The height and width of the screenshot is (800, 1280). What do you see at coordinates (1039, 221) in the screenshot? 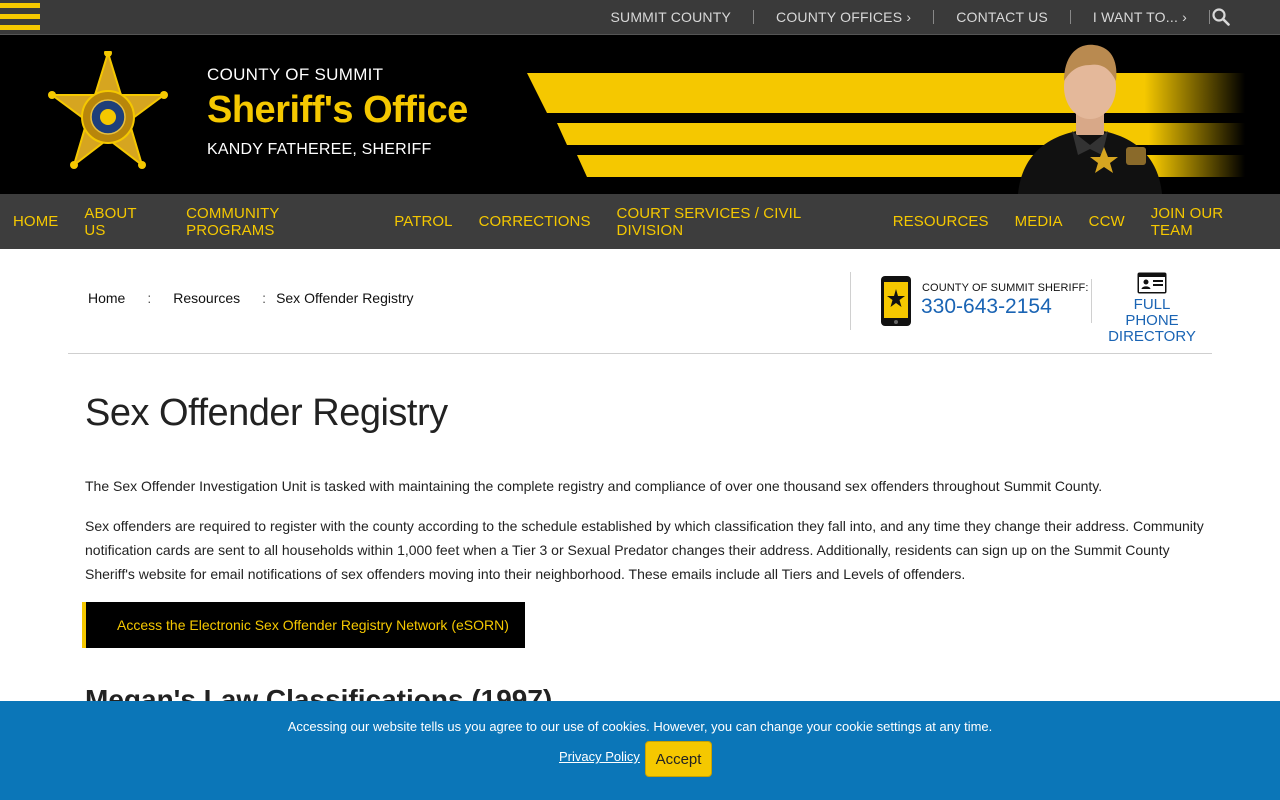
I see `nav-media: MEDIA` at bounding box center [1039, 221].